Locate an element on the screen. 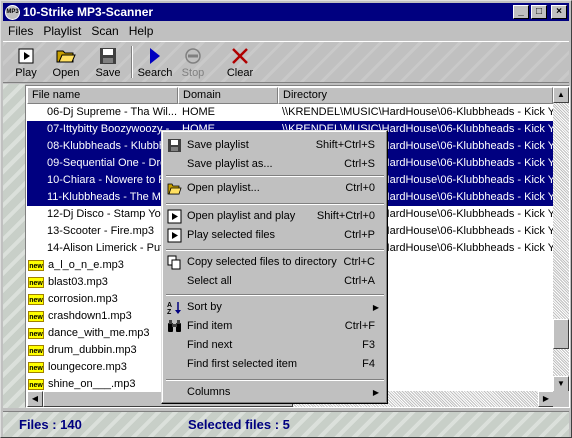 The width and height of the screenshot is (572, 438). menu-playlist: Playlist is located at coordinates (62, 31).